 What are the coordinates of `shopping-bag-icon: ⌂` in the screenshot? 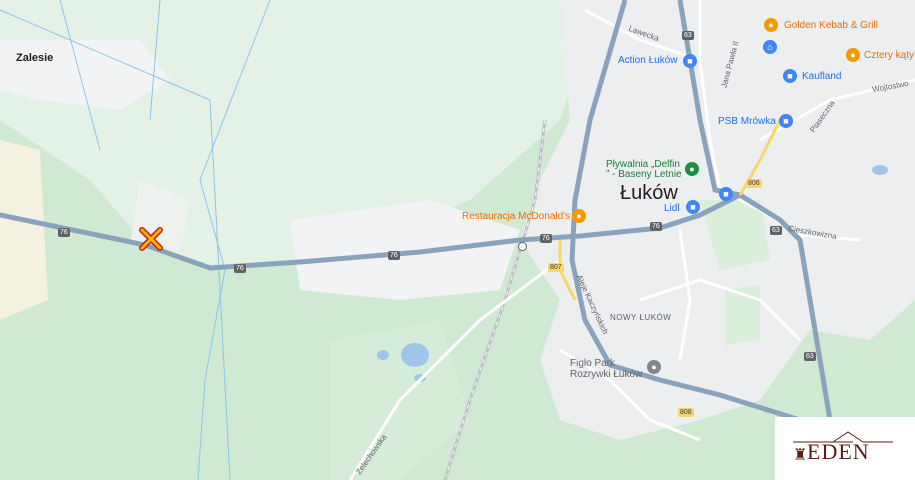 It's located at (770, 47).